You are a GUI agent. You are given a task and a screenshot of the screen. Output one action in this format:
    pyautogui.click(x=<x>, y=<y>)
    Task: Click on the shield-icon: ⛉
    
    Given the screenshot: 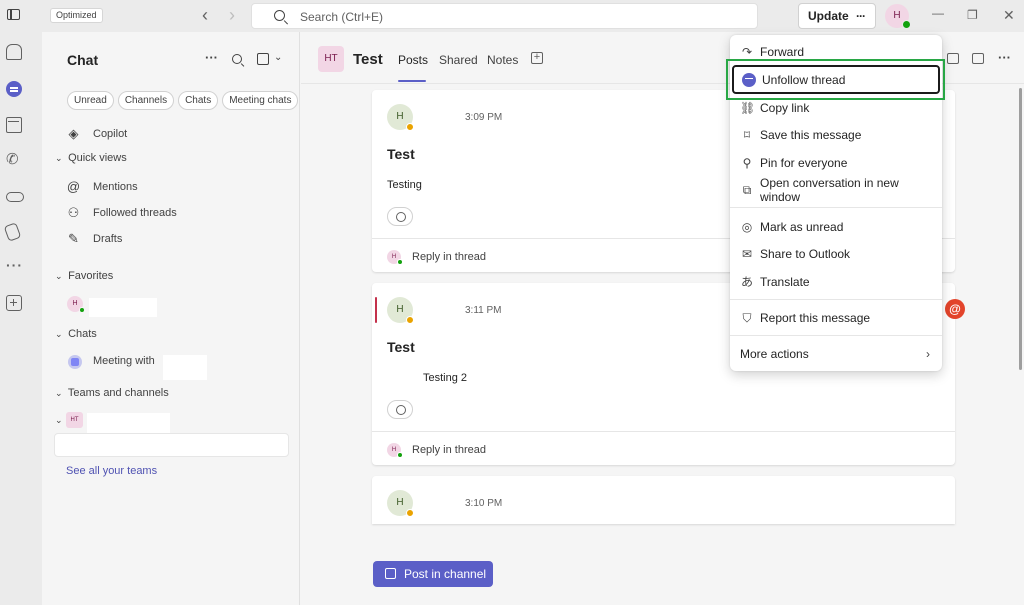 What is the action you would take?
    pyautogui.click(x=747, y=318)
    